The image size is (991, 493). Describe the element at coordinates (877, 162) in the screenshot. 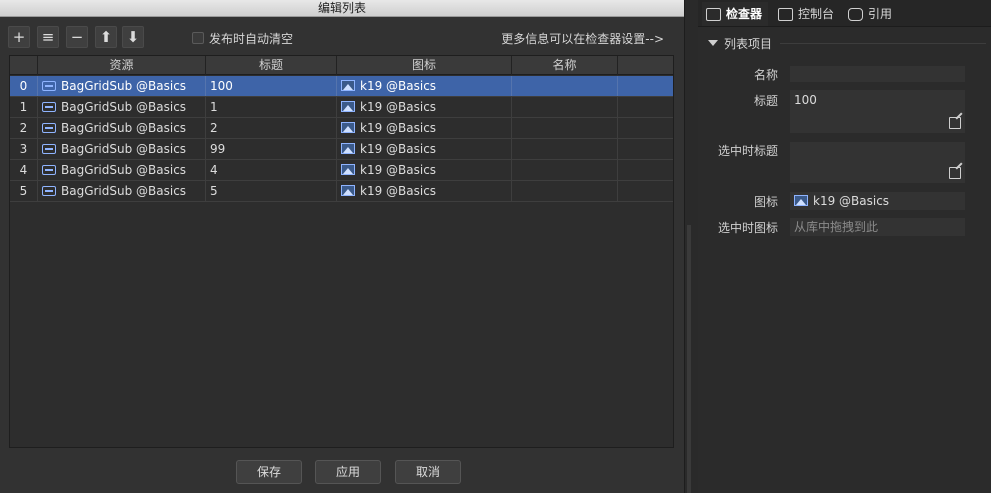

I see `selected-title-field` at that location.